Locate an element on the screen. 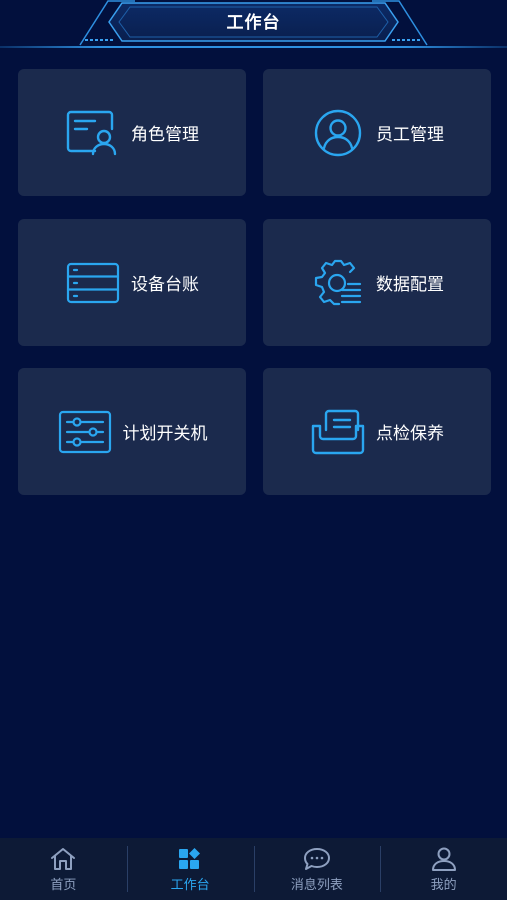 This screenshot has height=900, width=507. card-label: 数据配置 is located at coordinates (410, 285).